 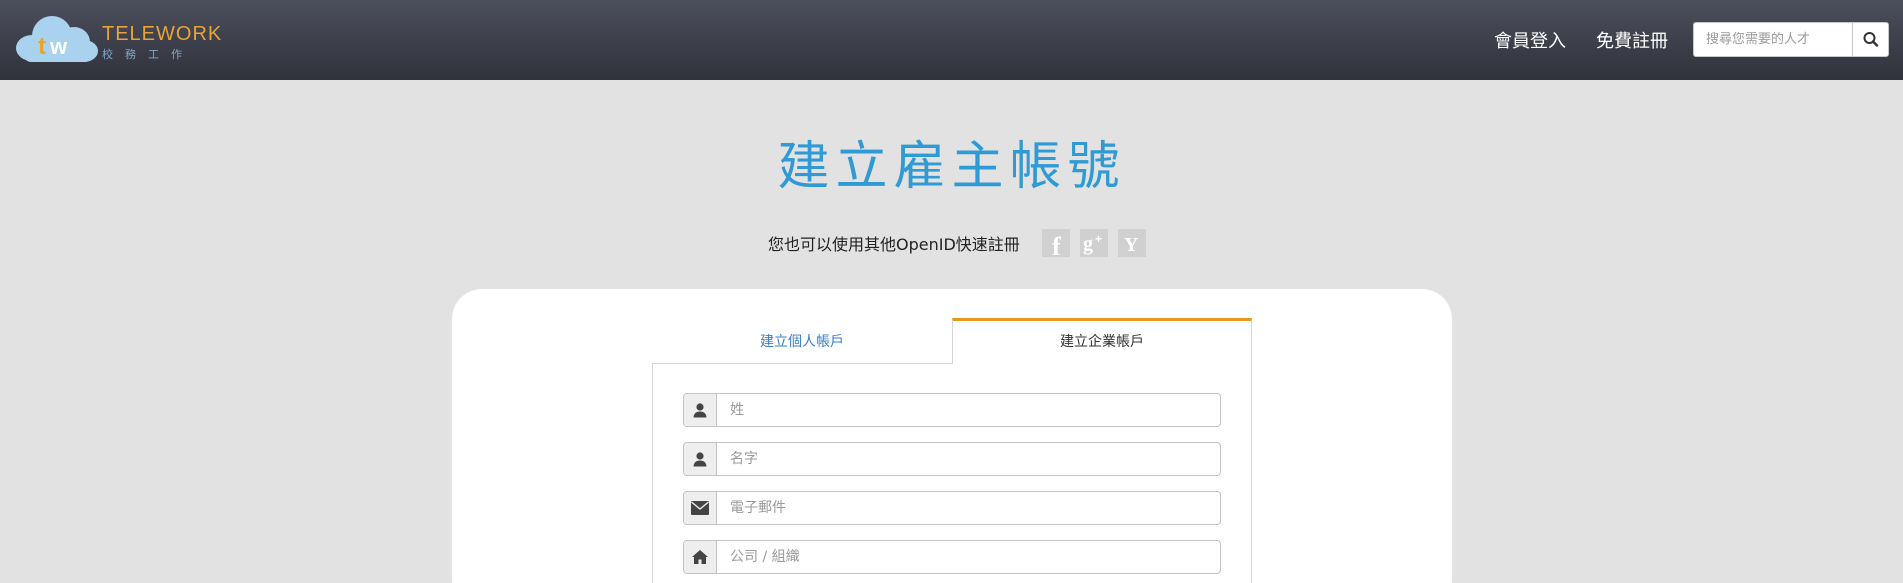 I want to click on register-link: 免費註冊, so click(x=1632, y=40).